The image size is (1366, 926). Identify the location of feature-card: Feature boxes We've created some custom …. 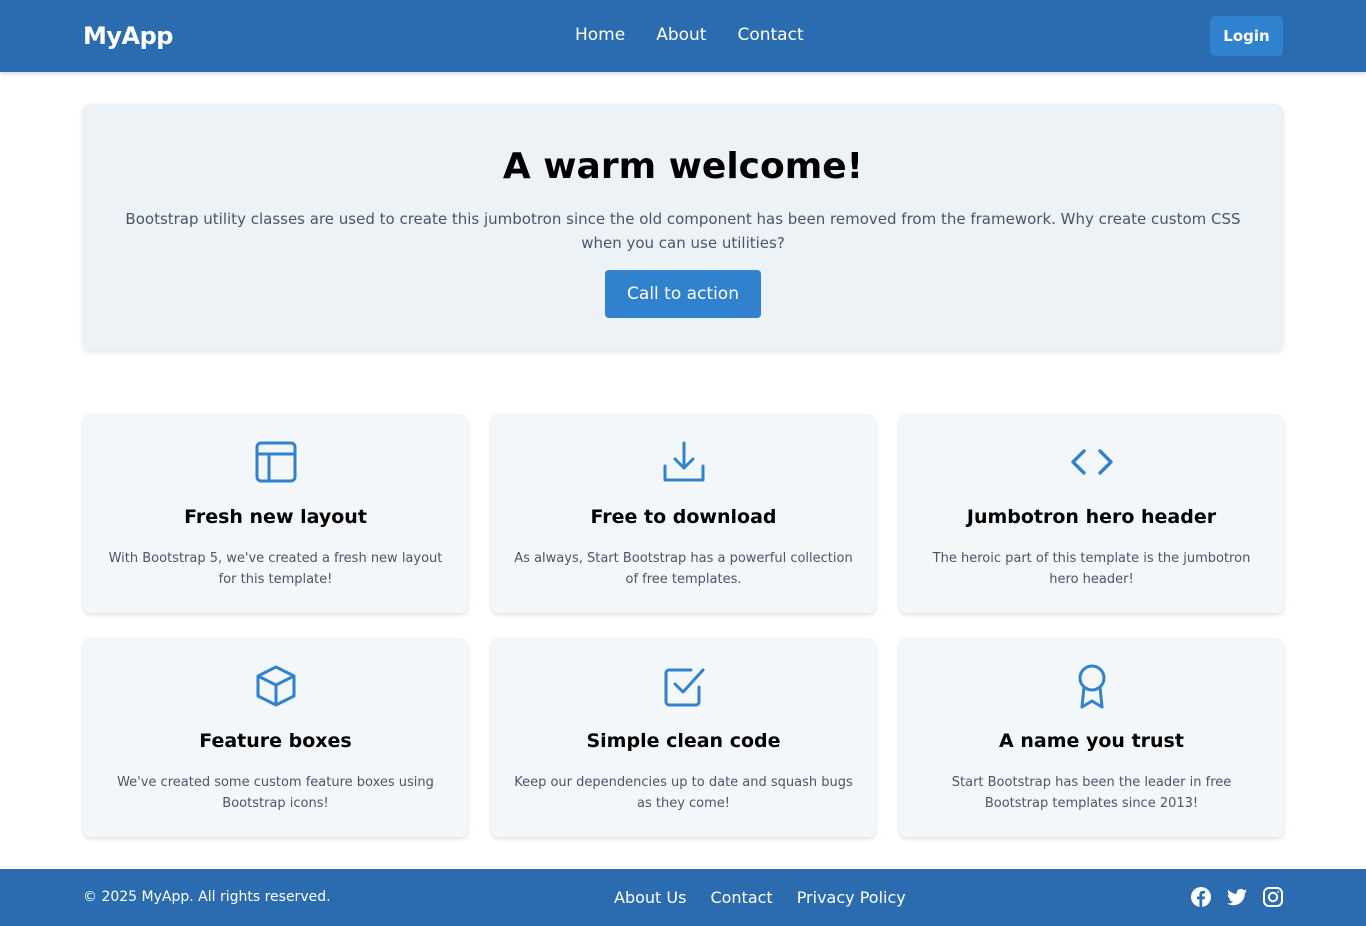
(275, 737).